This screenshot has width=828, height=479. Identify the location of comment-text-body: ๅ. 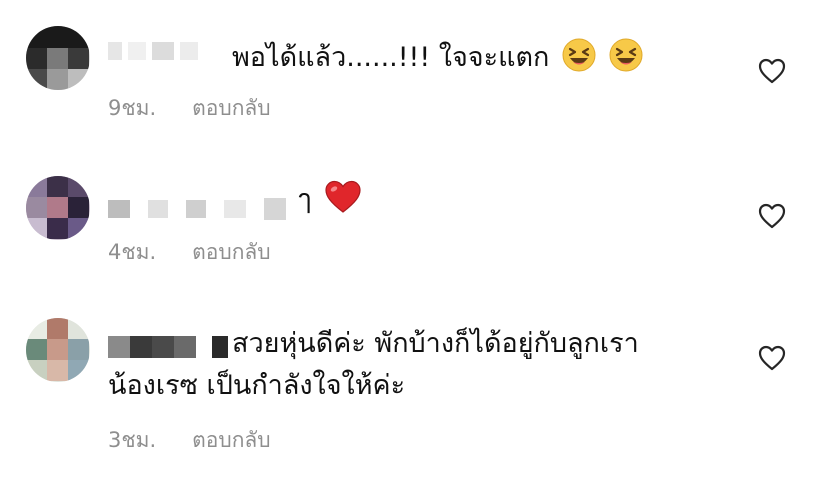
(305, 199).